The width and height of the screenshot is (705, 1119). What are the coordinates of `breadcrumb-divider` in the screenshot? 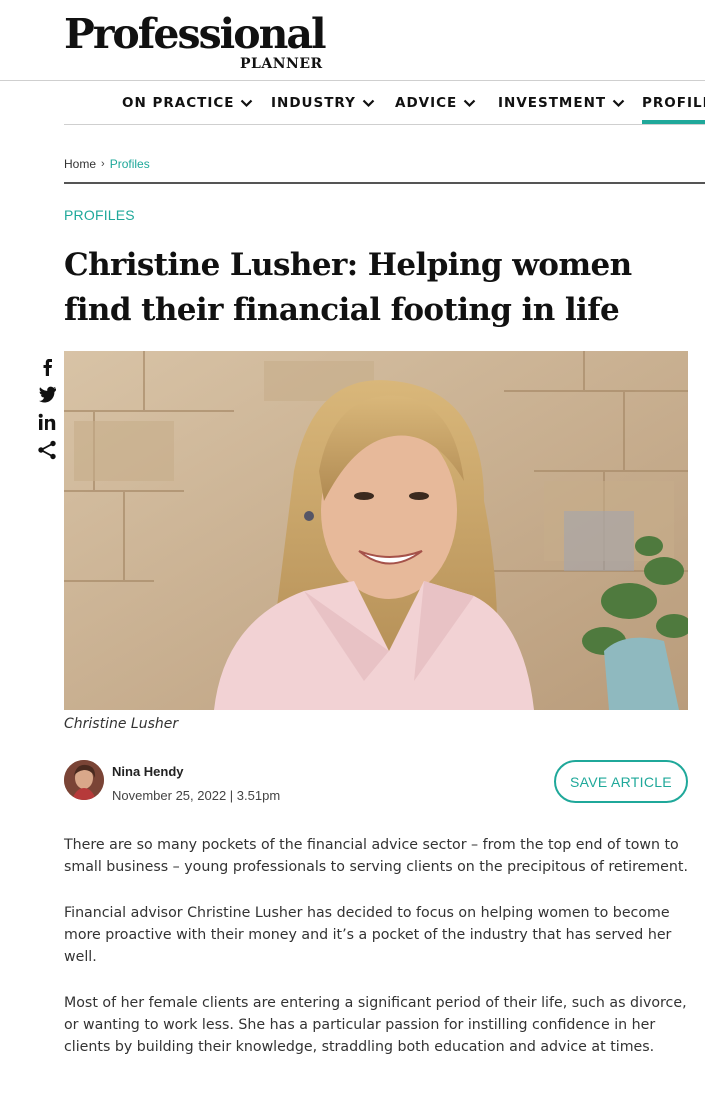 It's located at (384, 183).